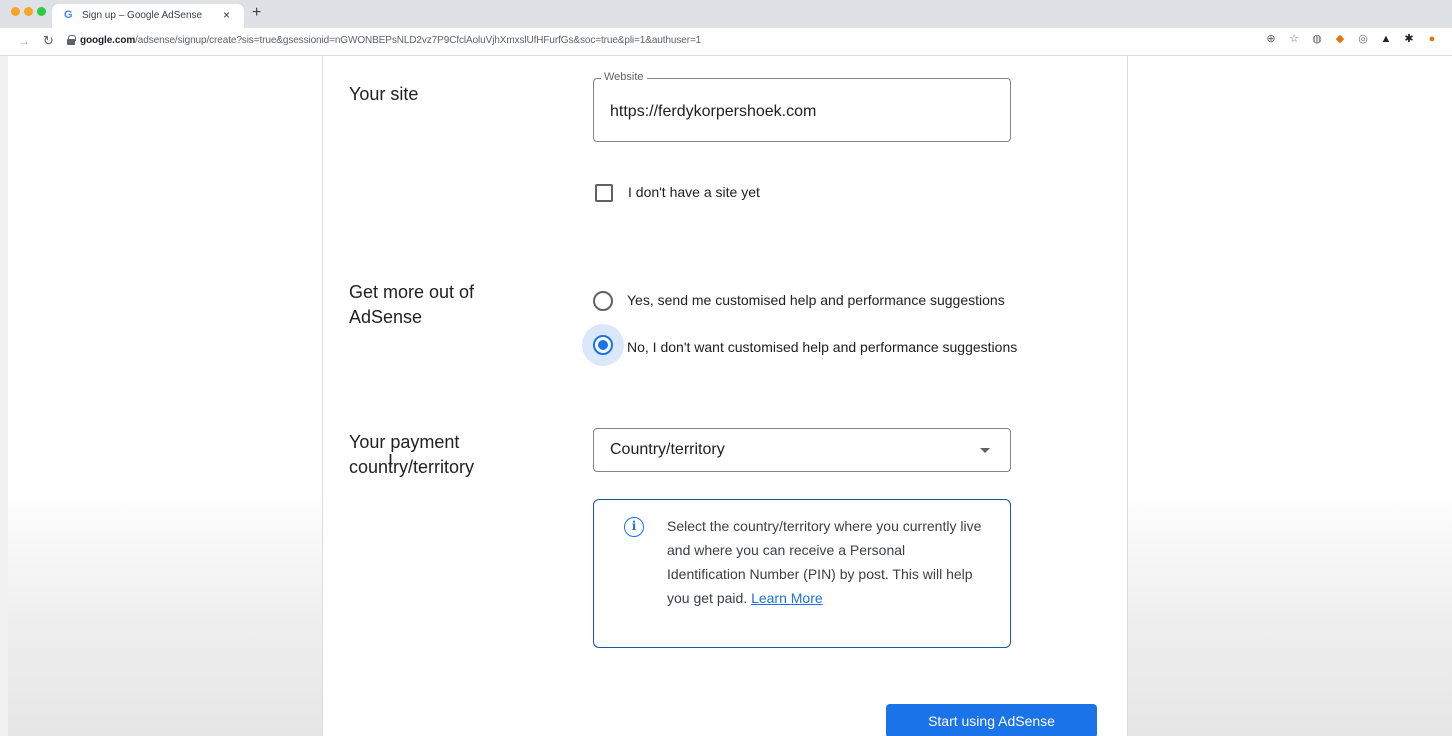  Describe the element at coordinates (1351, 39) in the screenshot. I see `toolbar-icons: ⊕ ☆ ◍ ◆ ◎ ▲ ✱ ●` at that location.